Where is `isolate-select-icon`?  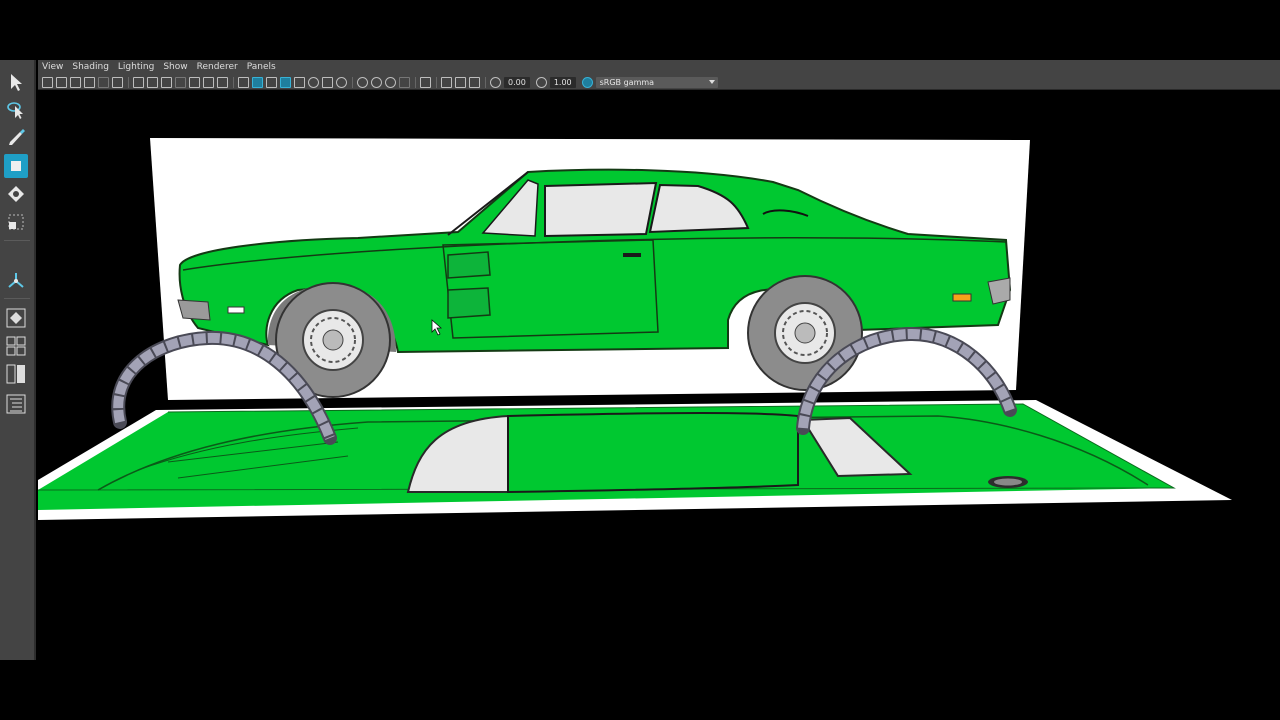
isolate-select-icon is located at coordinates (404, 82).